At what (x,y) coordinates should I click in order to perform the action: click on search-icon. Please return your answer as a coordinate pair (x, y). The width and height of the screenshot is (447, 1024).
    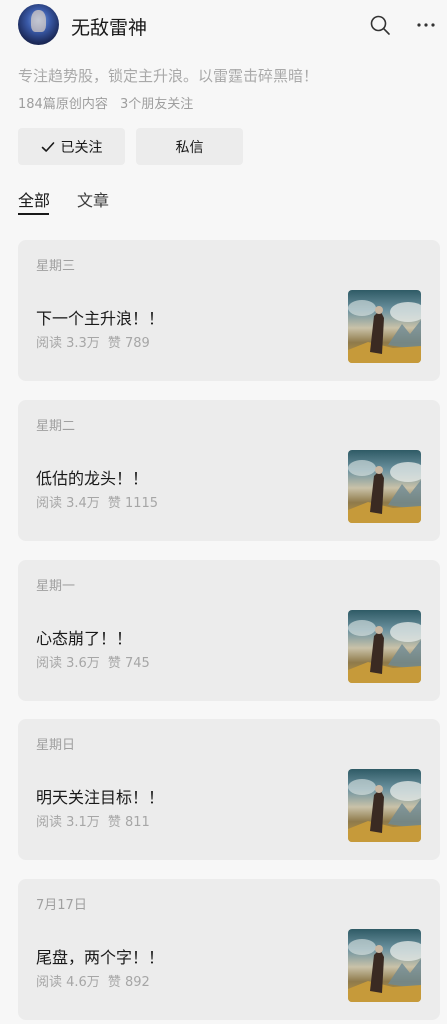
    Looking at the image, I should click on (380, 25).